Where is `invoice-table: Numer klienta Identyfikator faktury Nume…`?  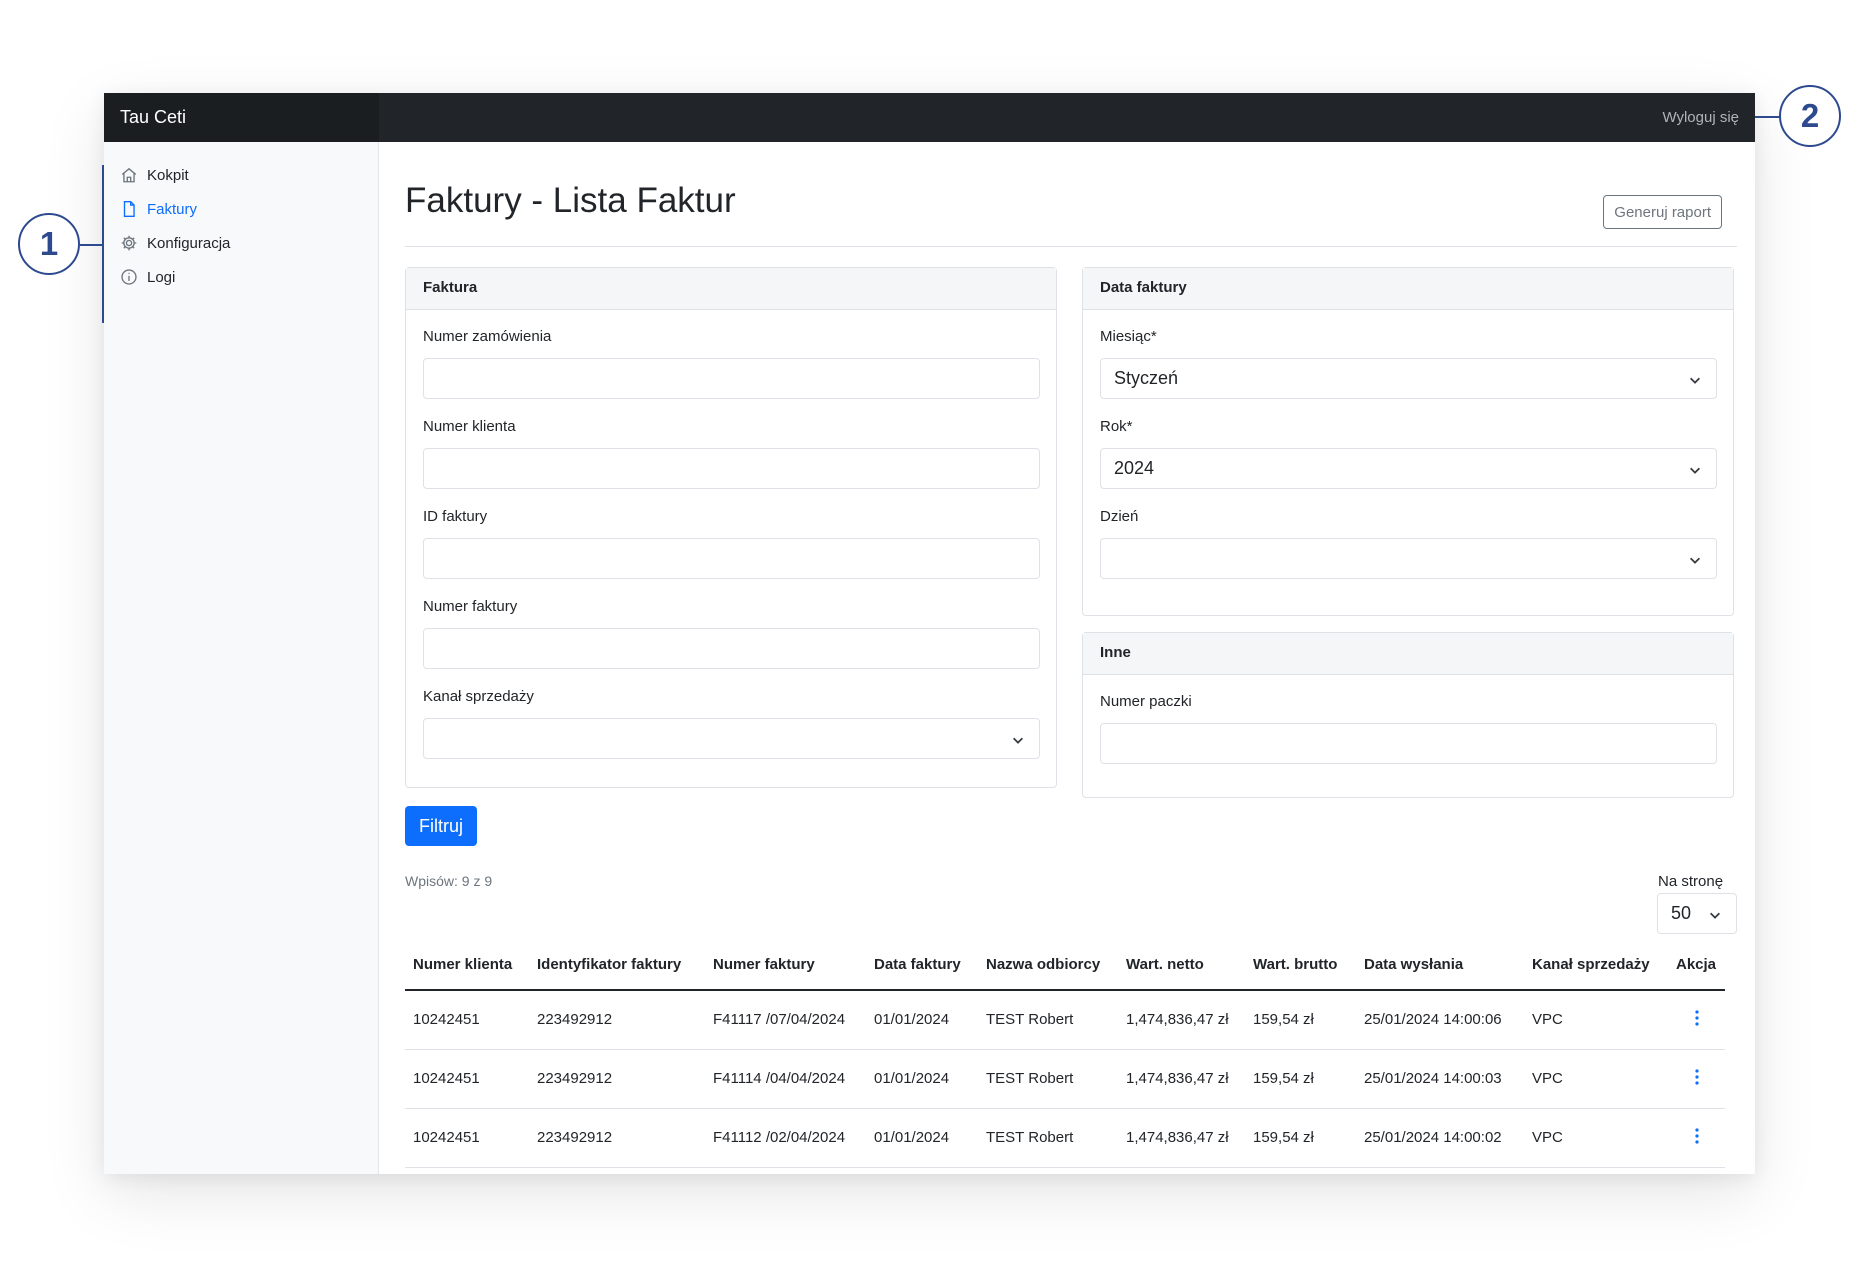
invoice-table: Numer klienta Identyfikator faktury Nume… is located at coordinates (1065, 1054).